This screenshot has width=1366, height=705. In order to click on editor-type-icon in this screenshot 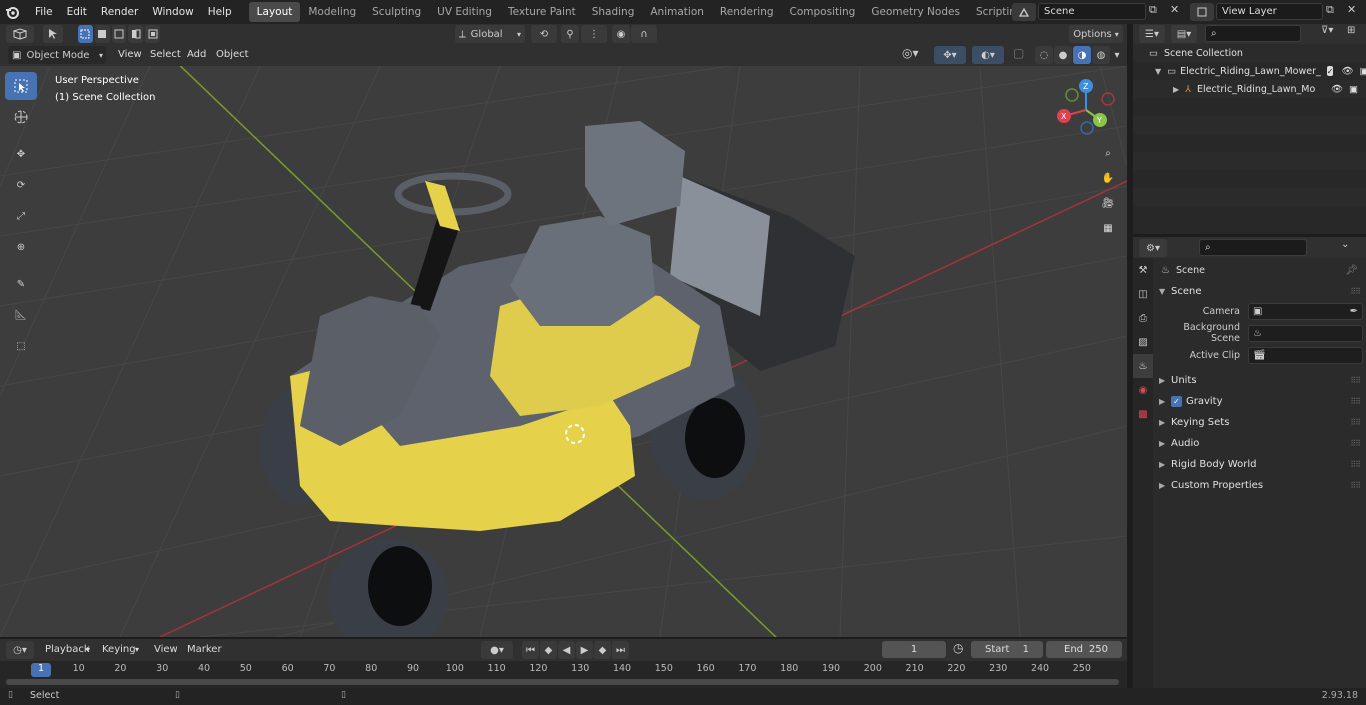, I will do `click(20, 34)`.